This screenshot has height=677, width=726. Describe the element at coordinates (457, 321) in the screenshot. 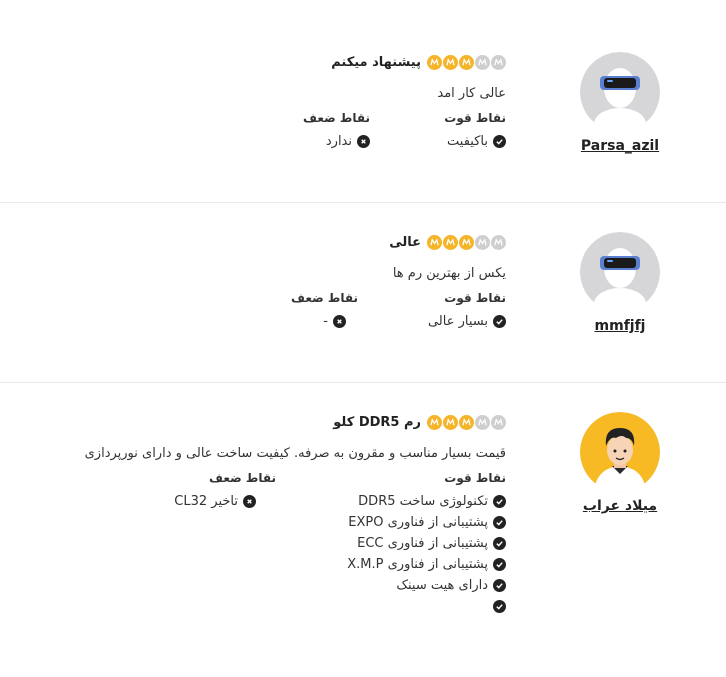

I see `pro-text: بسیار عالی` at that location.